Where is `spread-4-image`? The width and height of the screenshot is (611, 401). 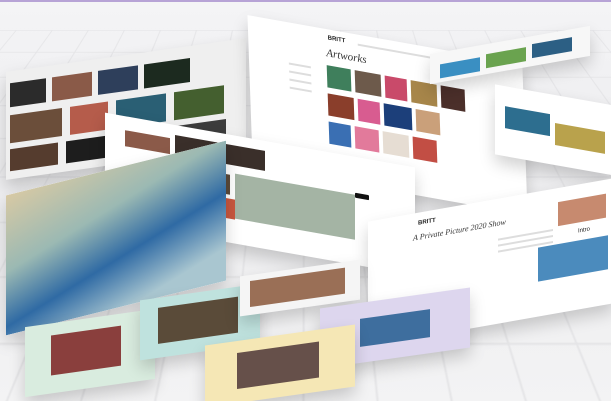 spread-4-image is located at coordinates (395, 328).